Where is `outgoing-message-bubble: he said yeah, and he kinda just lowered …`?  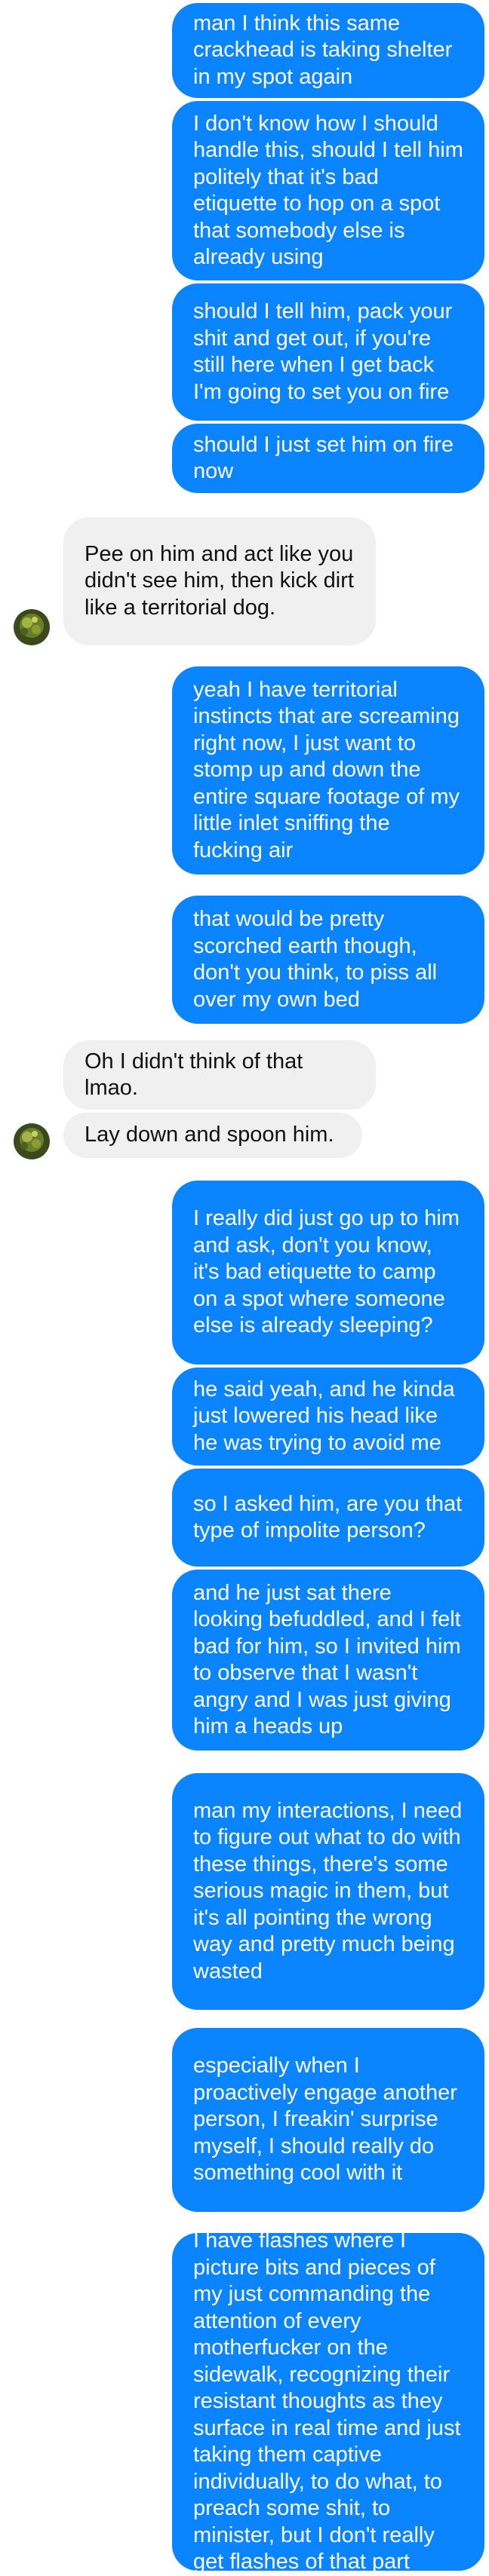
outgoing-message-bubble: he said yeah, and he kinda just lowered … is located at coordinates (328, 1417).